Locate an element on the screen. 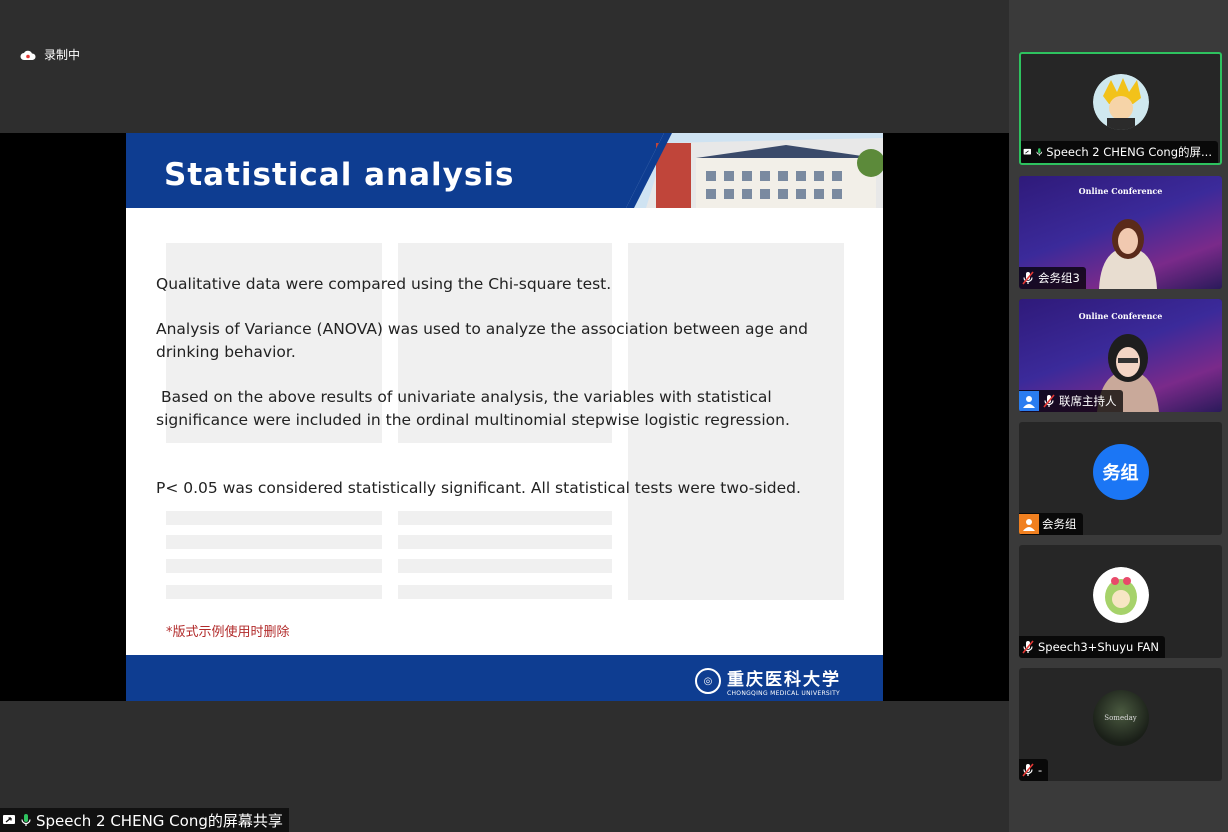  slide-title: Statistical analysis is located at coordinates (339, 175).